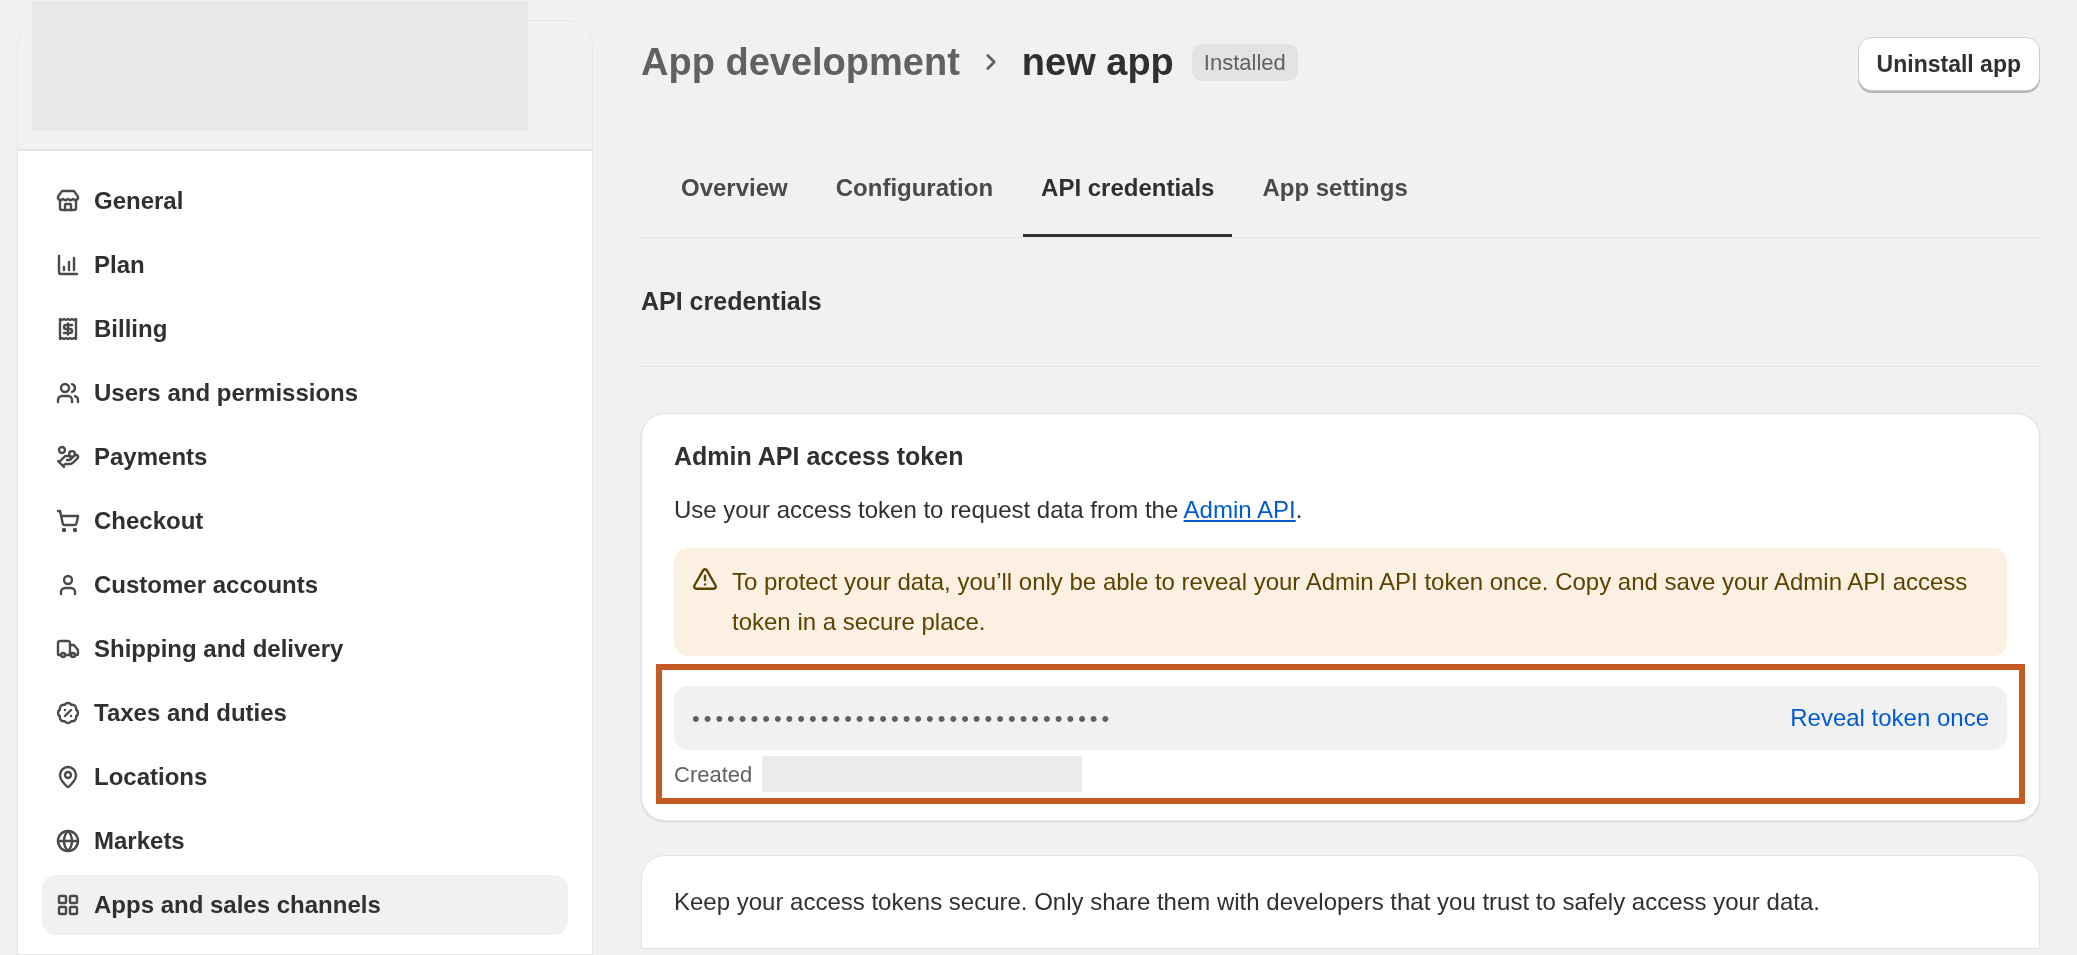  Describe the element at coordinates (1128, 189) in the screenshot. I see `tab: API credentials` at that location.